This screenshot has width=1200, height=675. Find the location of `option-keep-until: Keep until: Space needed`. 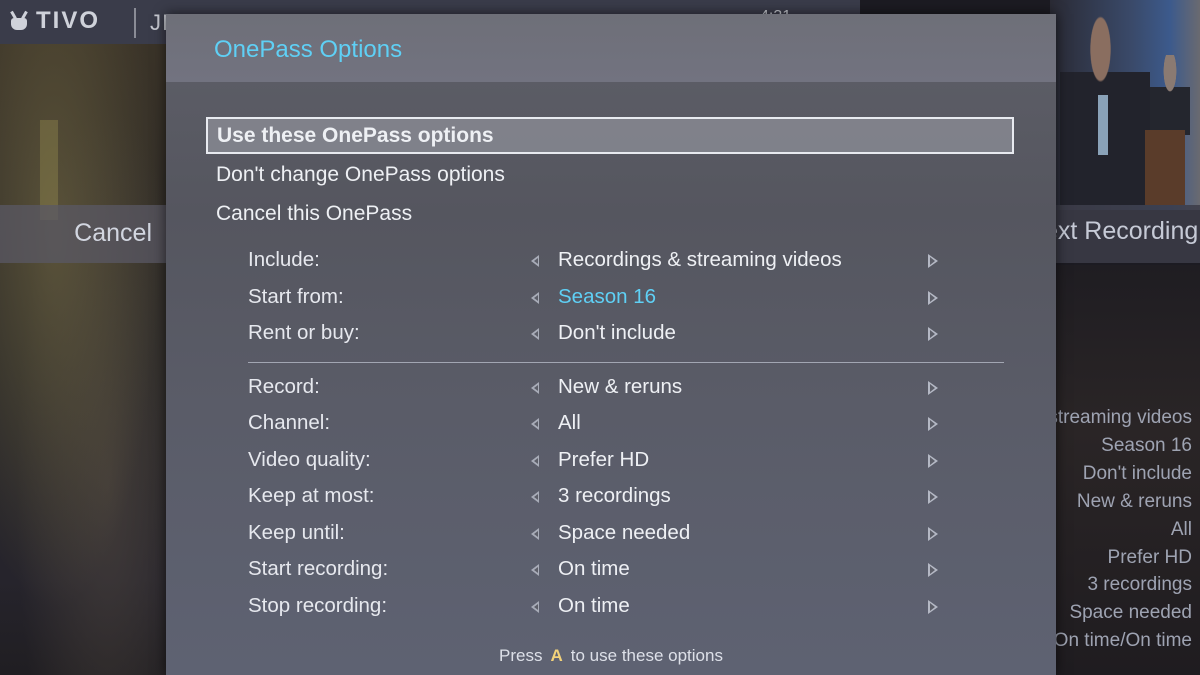

option-keep-until: Keep until: Space needed is located at coordinates (628, 533).